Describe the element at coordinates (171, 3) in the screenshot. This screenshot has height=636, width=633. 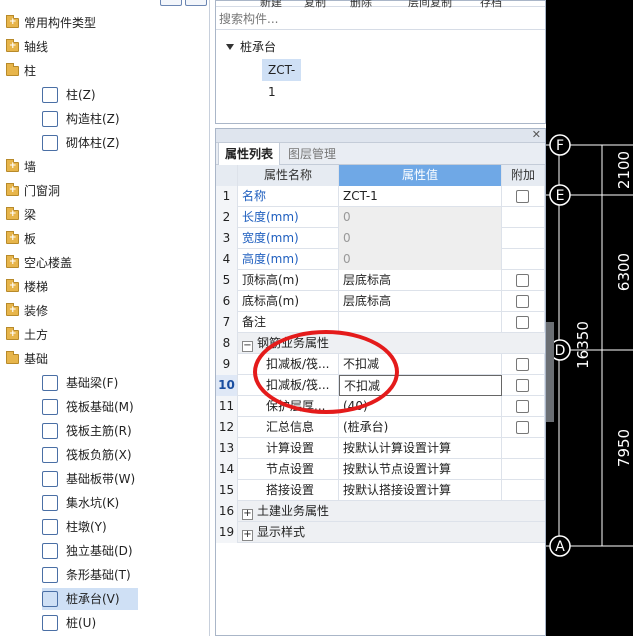
I see `toolbar-icon-a` at that location.